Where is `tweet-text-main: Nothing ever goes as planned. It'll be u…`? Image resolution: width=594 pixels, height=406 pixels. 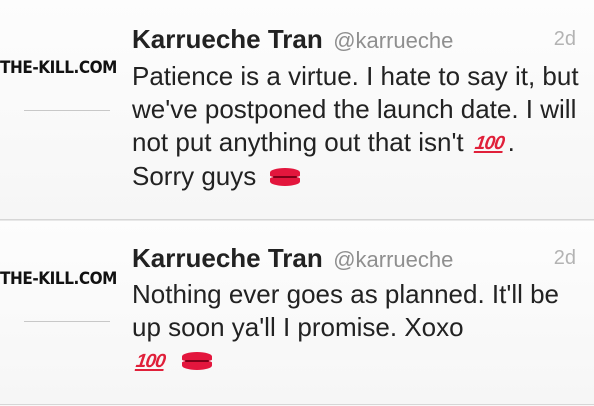 tweet-text-main: Nothing ever goes as planned. It'll be u… is located at coordinates (346, 310).